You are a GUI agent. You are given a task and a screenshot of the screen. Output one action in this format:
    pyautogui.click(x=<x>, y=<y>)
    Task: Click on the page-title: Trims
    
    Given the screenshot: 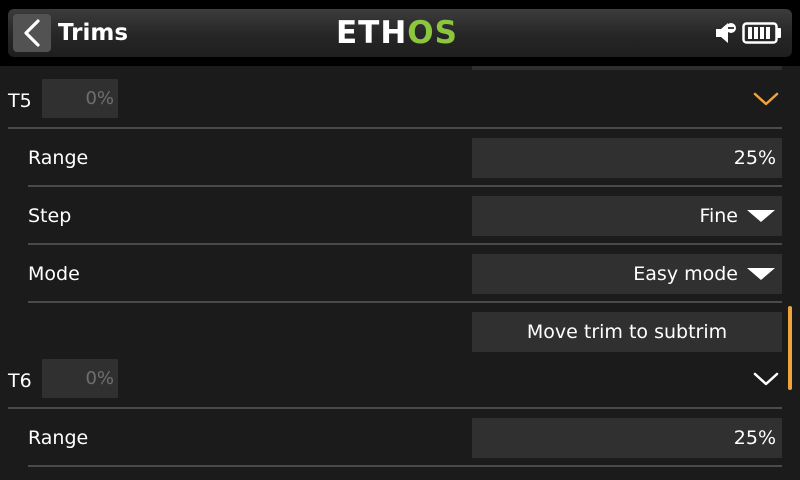 What is the action you would take?
    pyautogui.click(x=93, y=33)
    